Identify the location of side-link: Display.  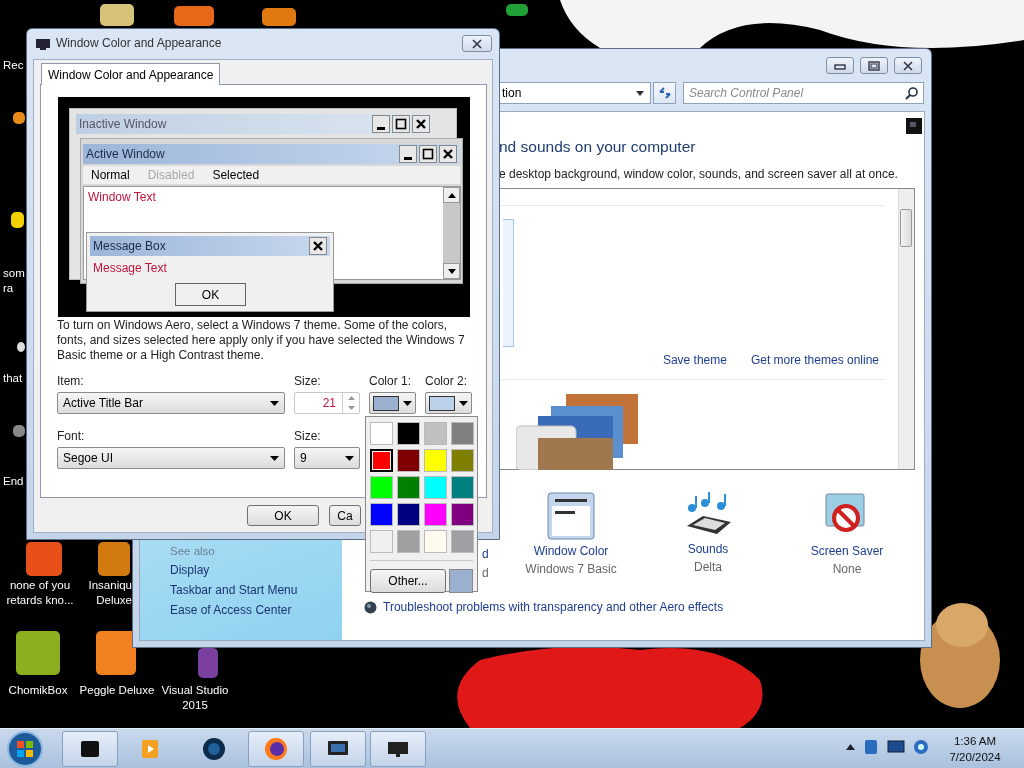
(234, 570).